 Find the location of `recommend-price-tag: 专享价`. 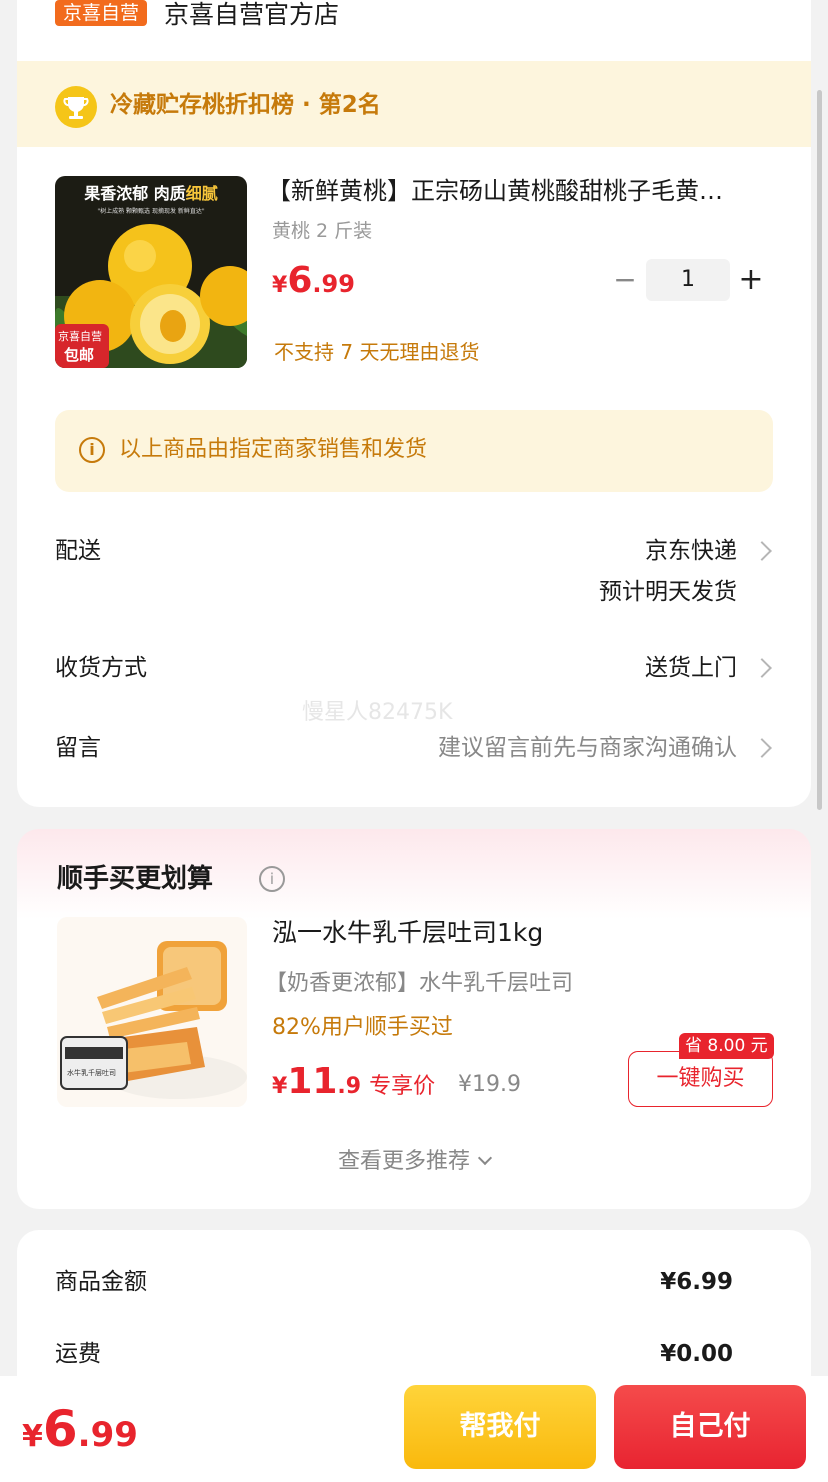

recommend-price-tag: 专享价 is located at coordinates (402, 1086).